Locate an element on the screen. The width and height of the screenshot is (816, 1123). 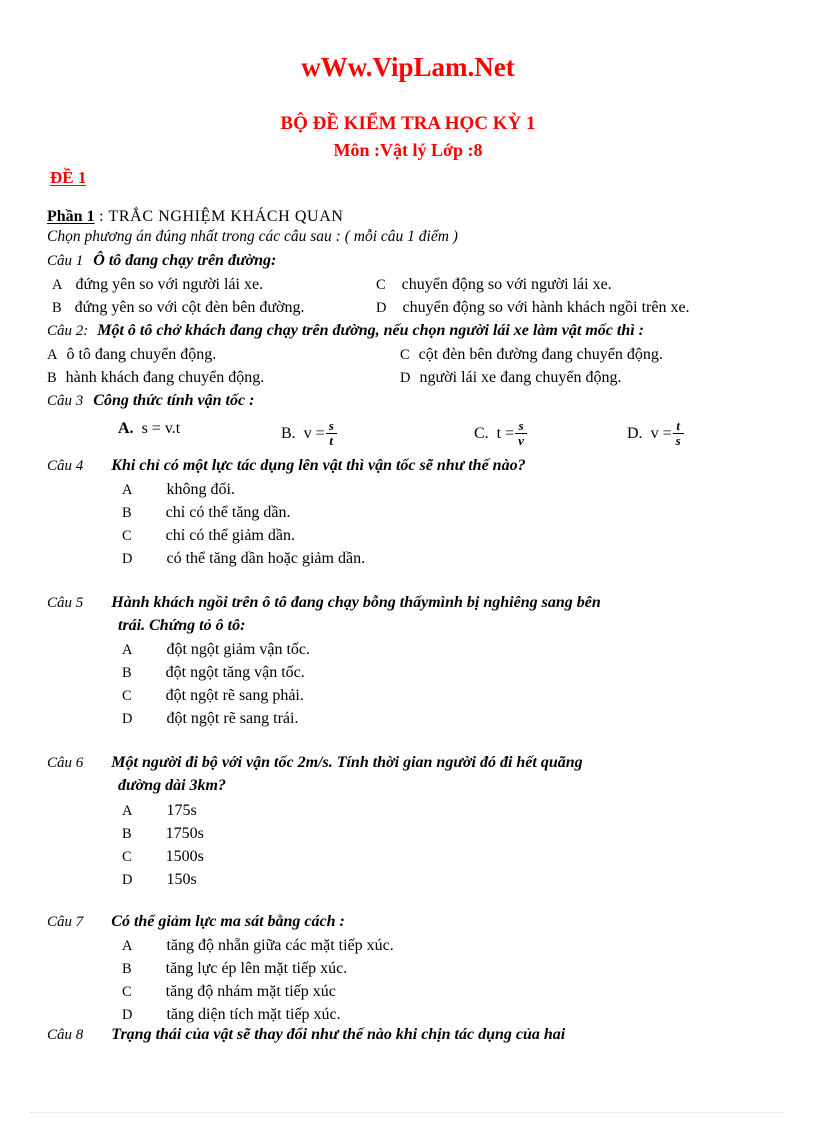
option-text: chỉ có thể tăng dần. is located at coordinates (228, 512).